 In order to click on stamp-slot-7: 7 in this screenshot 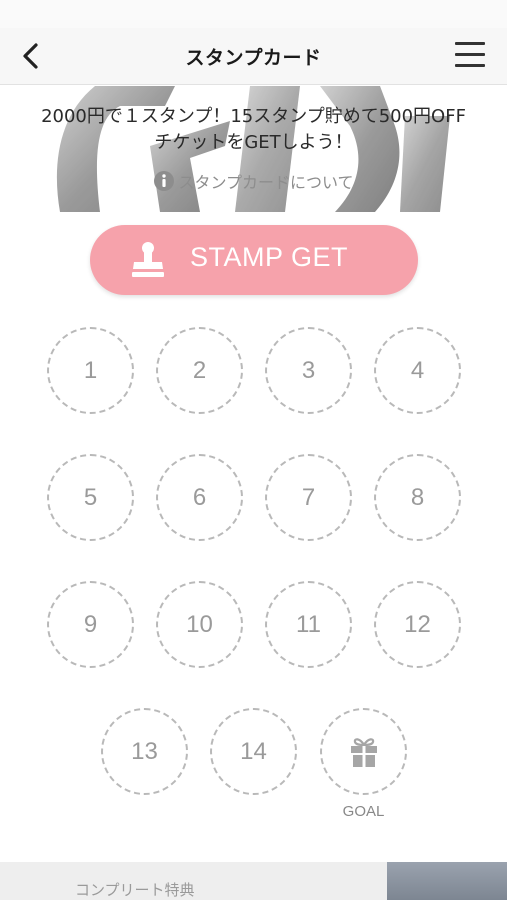, I will do `click(308, 497)`.